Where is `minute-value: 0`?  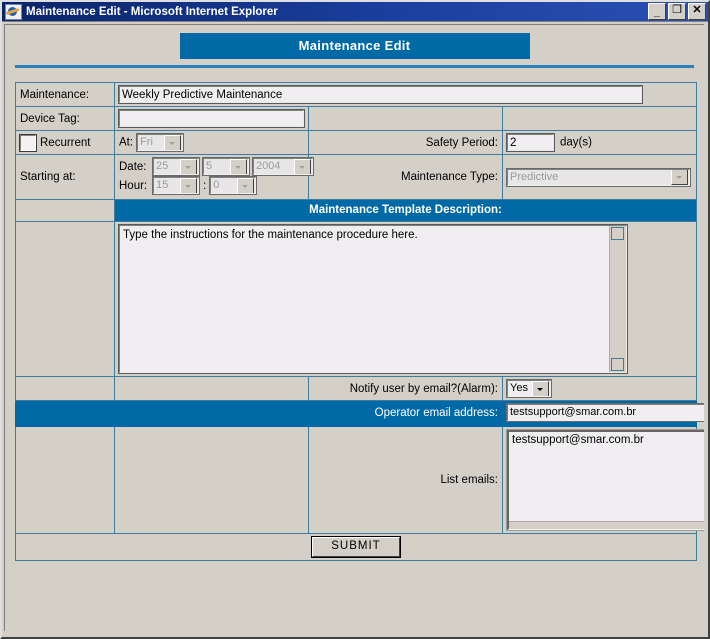 minute-value: 0 is located at coordinates (216, 185).